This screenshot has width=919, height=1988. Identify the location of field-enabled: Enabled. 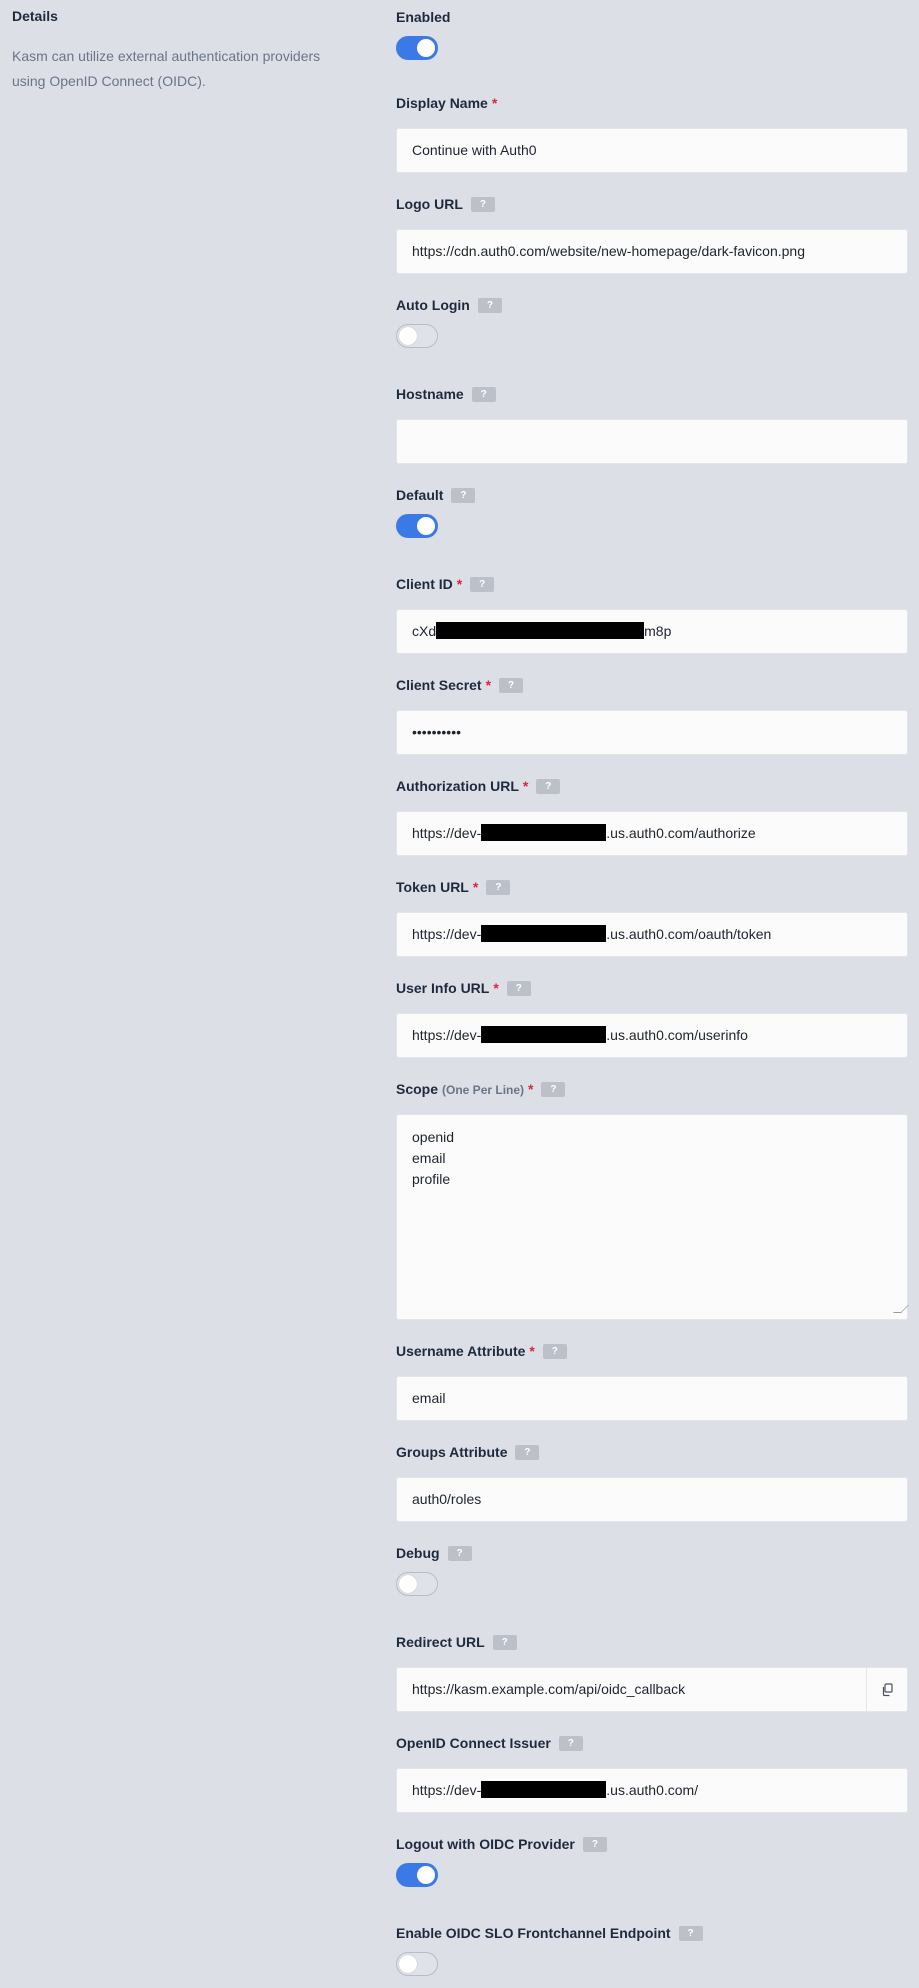
(652, 34).